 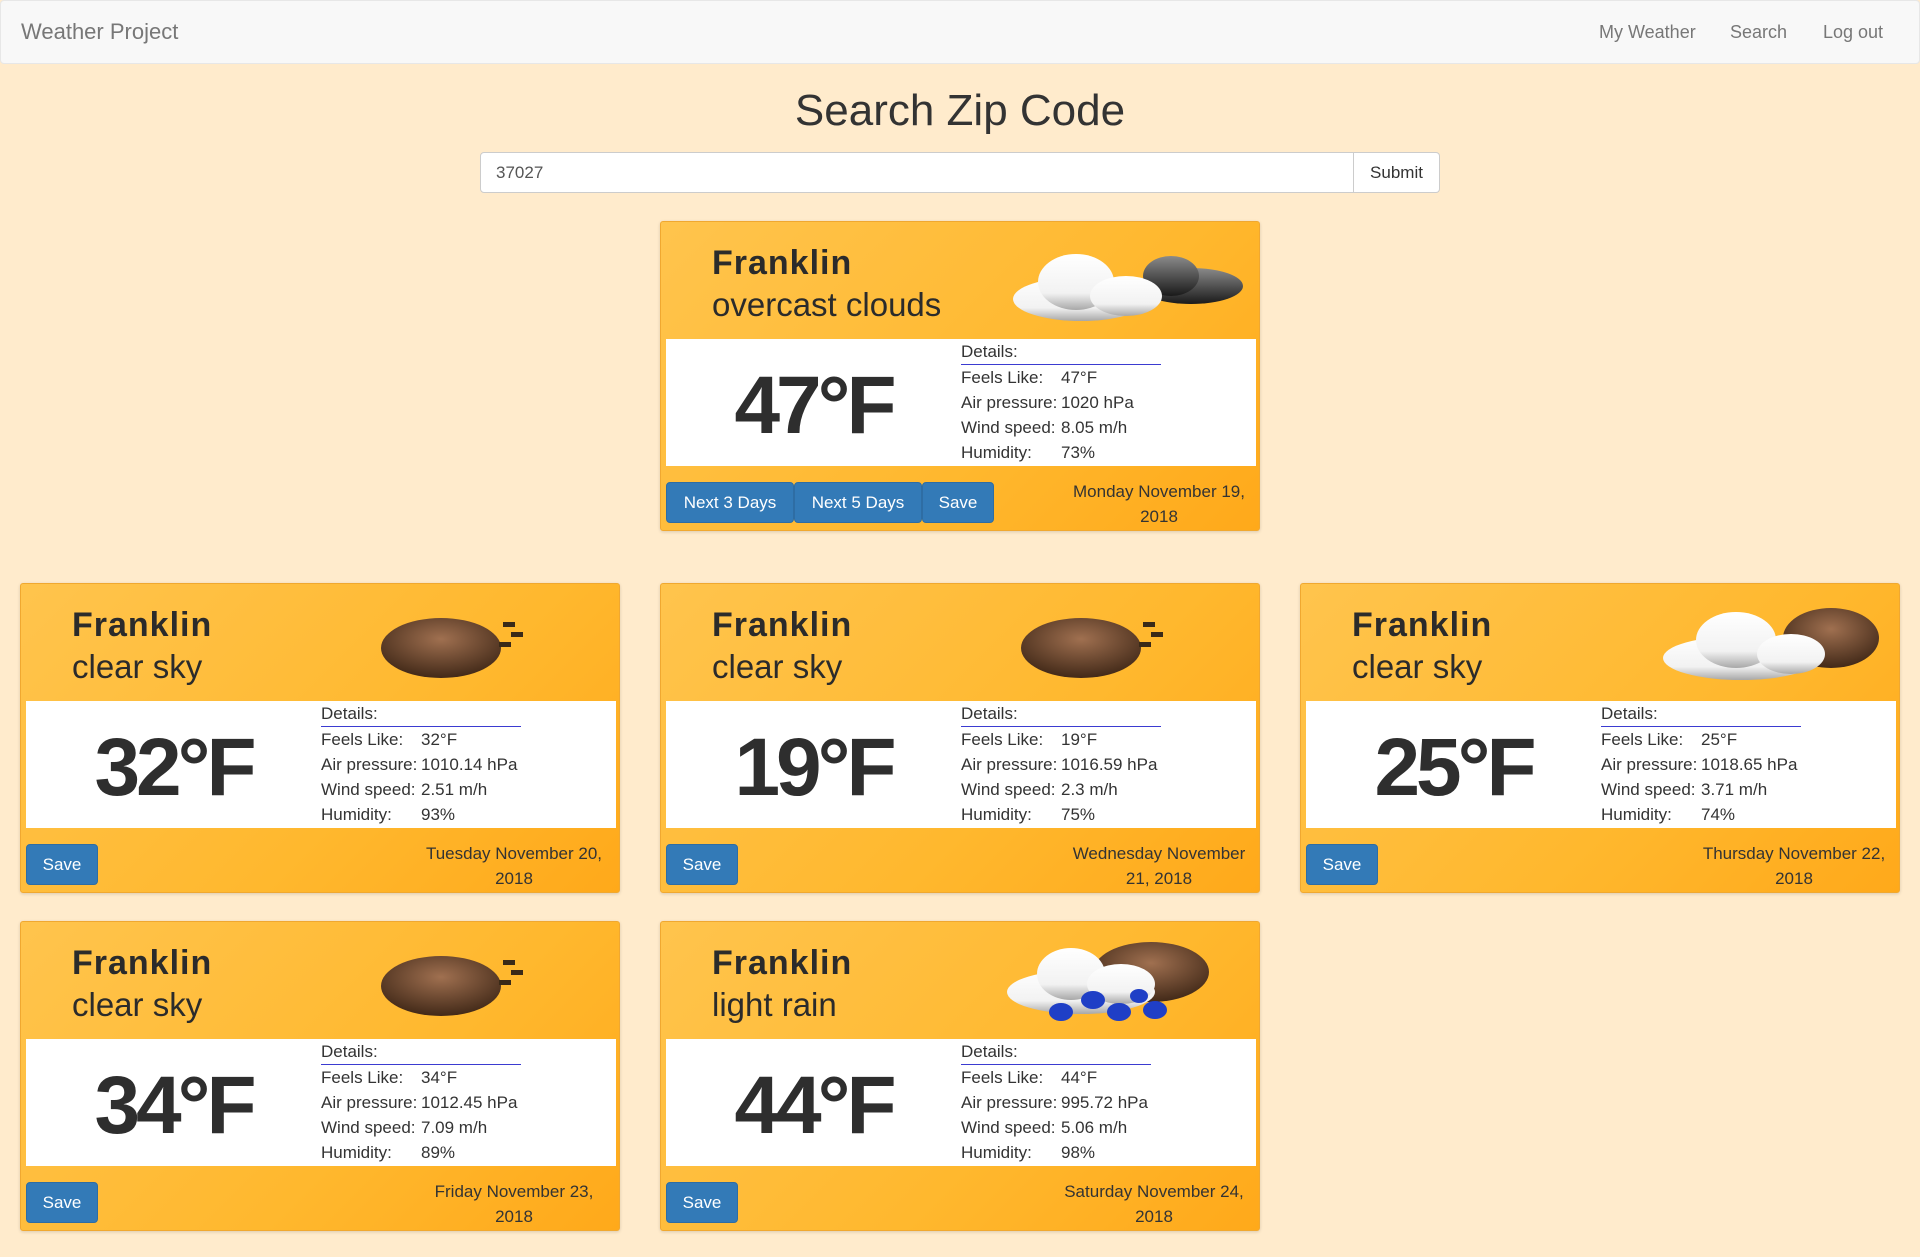 I want to click on submit-button: Submit, so click(x=1397, y=172).